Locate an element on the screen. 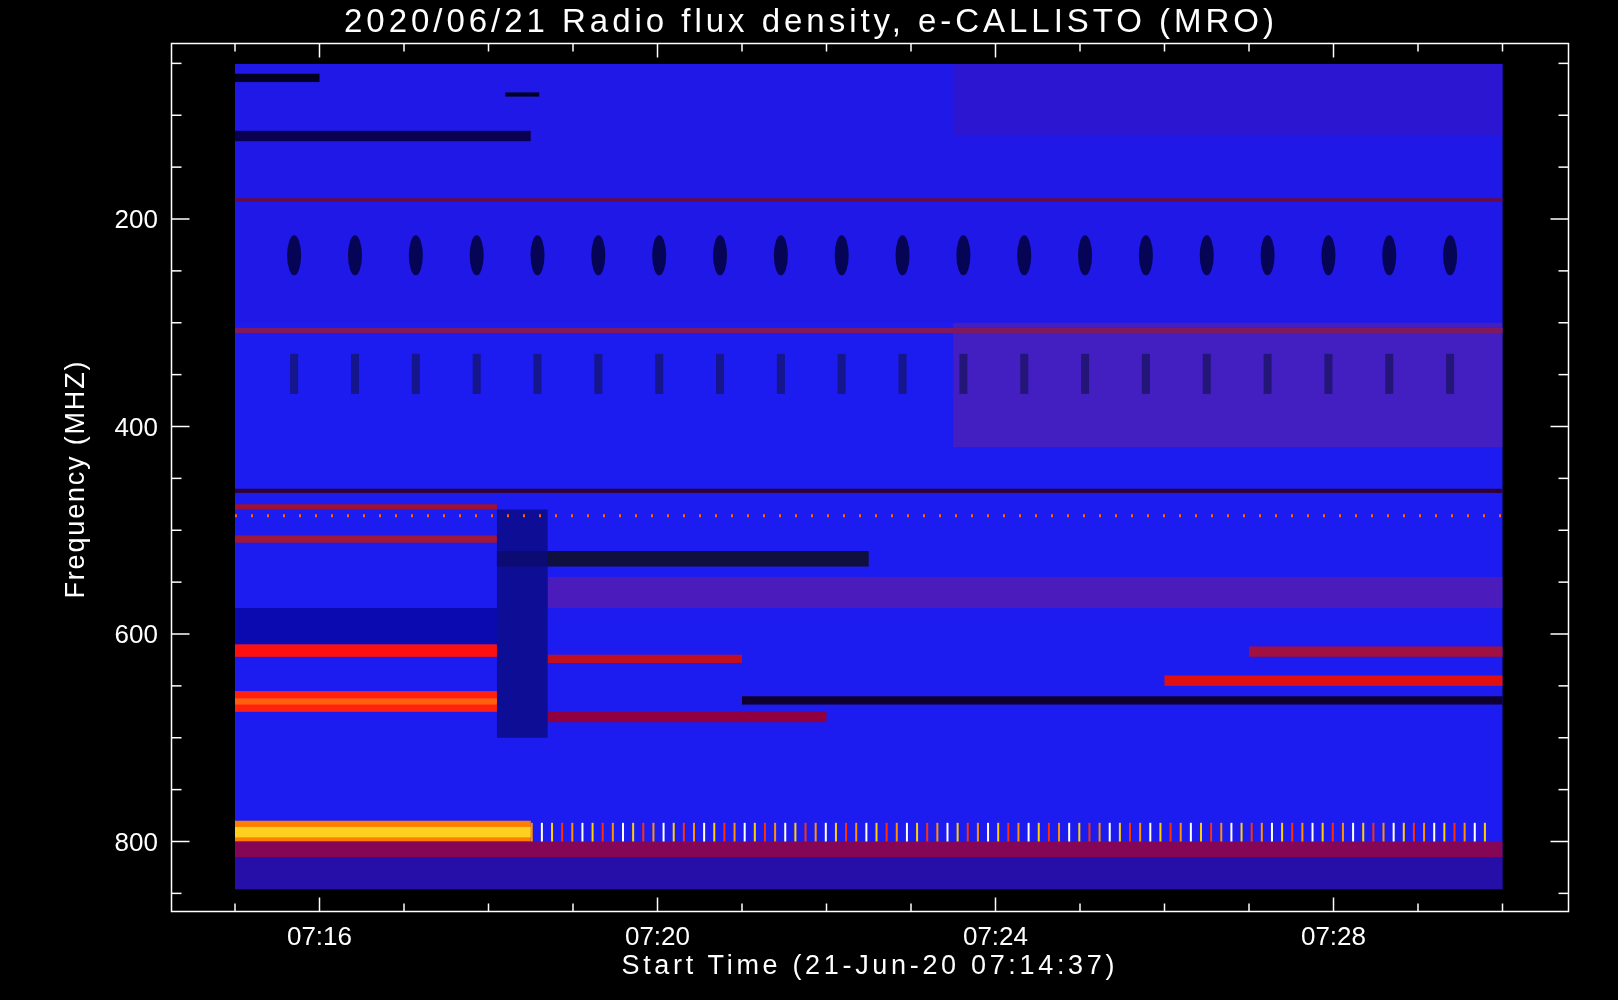  chart-title: 2020/06/21 Radio flux density, e-CALLISTO (MRO) is located at coordinates (809, 20).